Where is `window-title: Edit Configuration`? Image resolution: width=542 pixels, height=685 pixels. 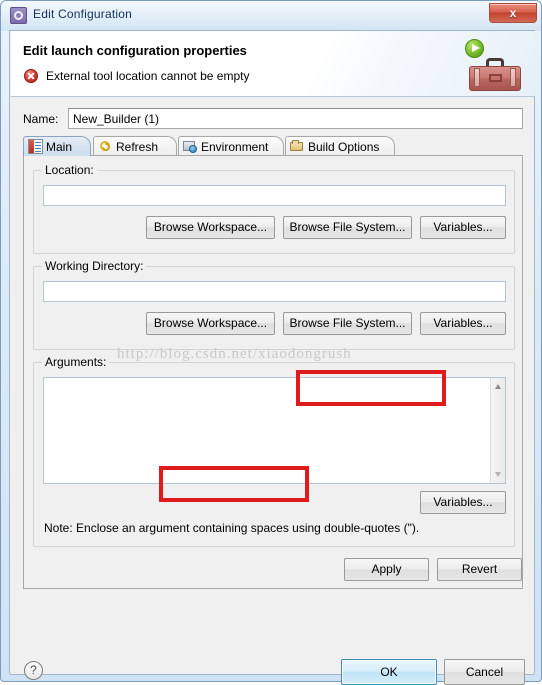 window-title: Edit Configuration is located at coordinates (82, 14).